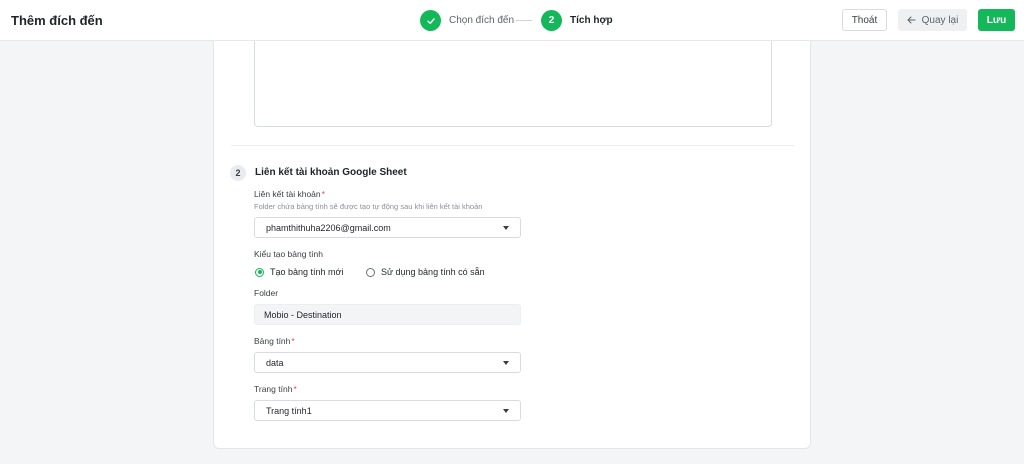 This screenshot has height=464, width=1024. I want to click on spreadsheet-label-text: Bảng tính, so click(272, 341).